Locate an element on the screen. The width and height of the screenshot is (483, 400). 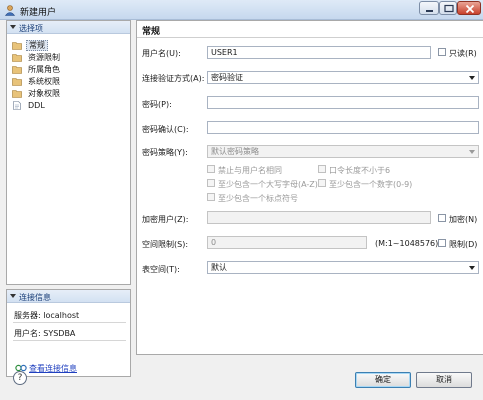
window-title: 新建用户 is located at coordinates (38, 13).